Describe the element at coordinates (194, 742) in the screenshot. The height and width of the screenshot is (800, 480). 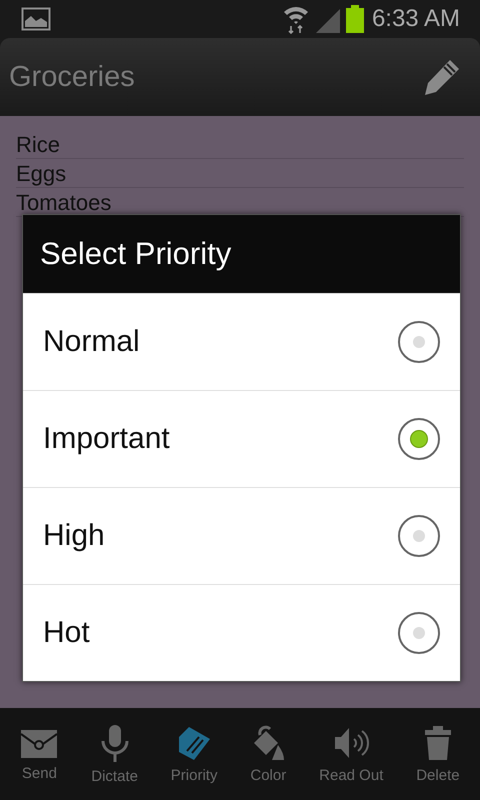
I see `tag-icon` at that location.